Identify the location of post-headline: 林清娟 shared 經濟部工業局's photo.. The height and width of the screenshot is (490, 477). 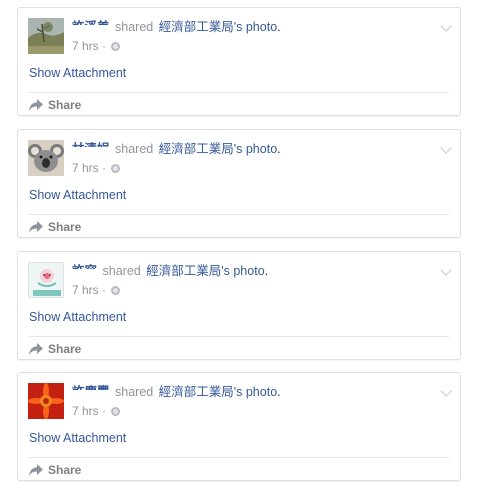
(176, 149).